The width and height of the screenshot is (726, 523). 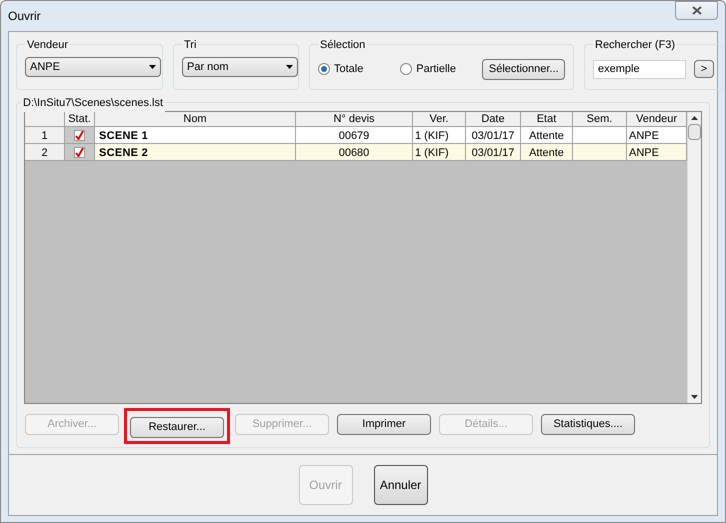 What do you see at coordinates (493, 152) in the screenshot?
I see `table-cell: 03/01/17` at bounding box center [493, 152].